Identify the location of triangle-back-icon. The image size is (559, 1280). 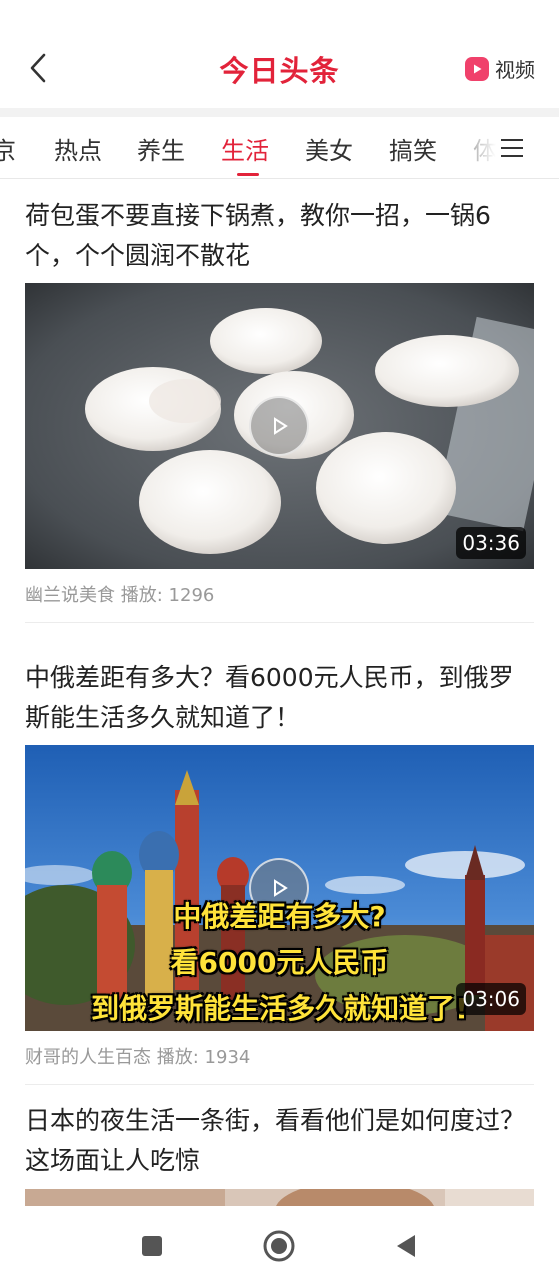
(406, 1246).